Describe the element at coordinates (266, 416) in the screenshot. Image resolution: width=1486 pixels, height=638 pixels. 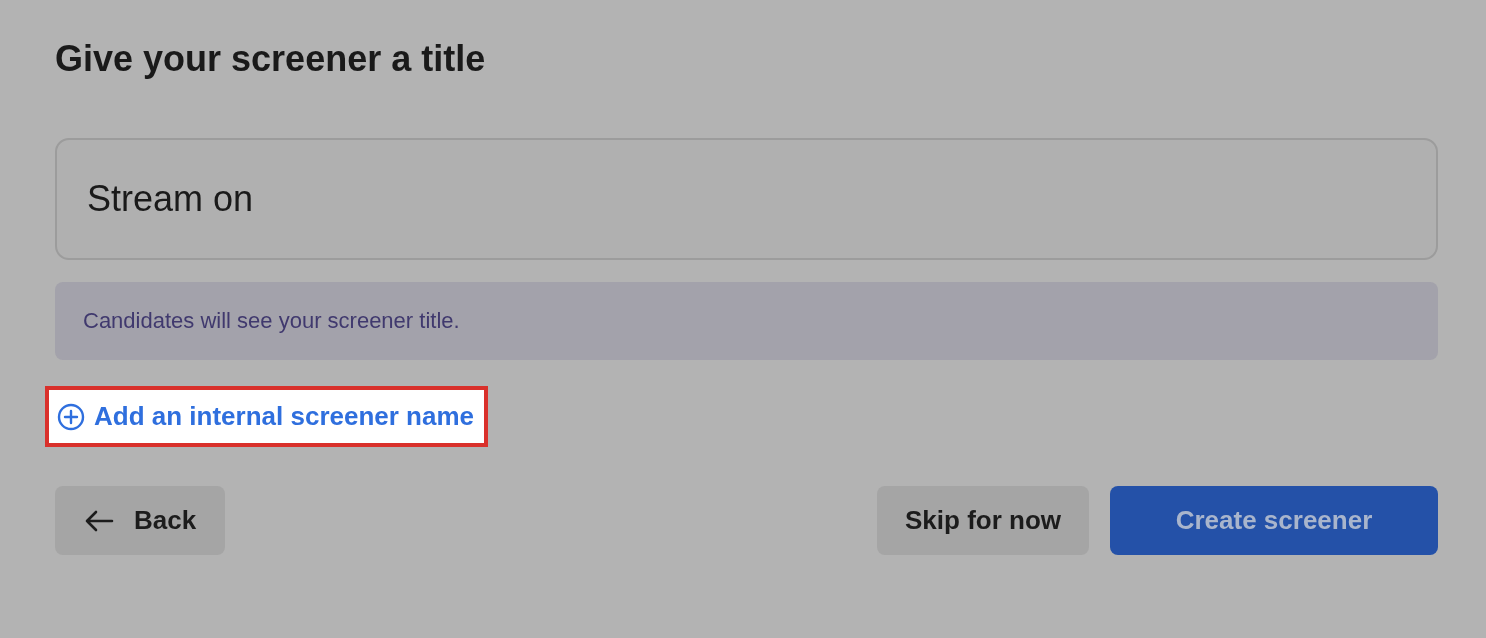
I see `add-name-link: Add an internal screener name` at that location.